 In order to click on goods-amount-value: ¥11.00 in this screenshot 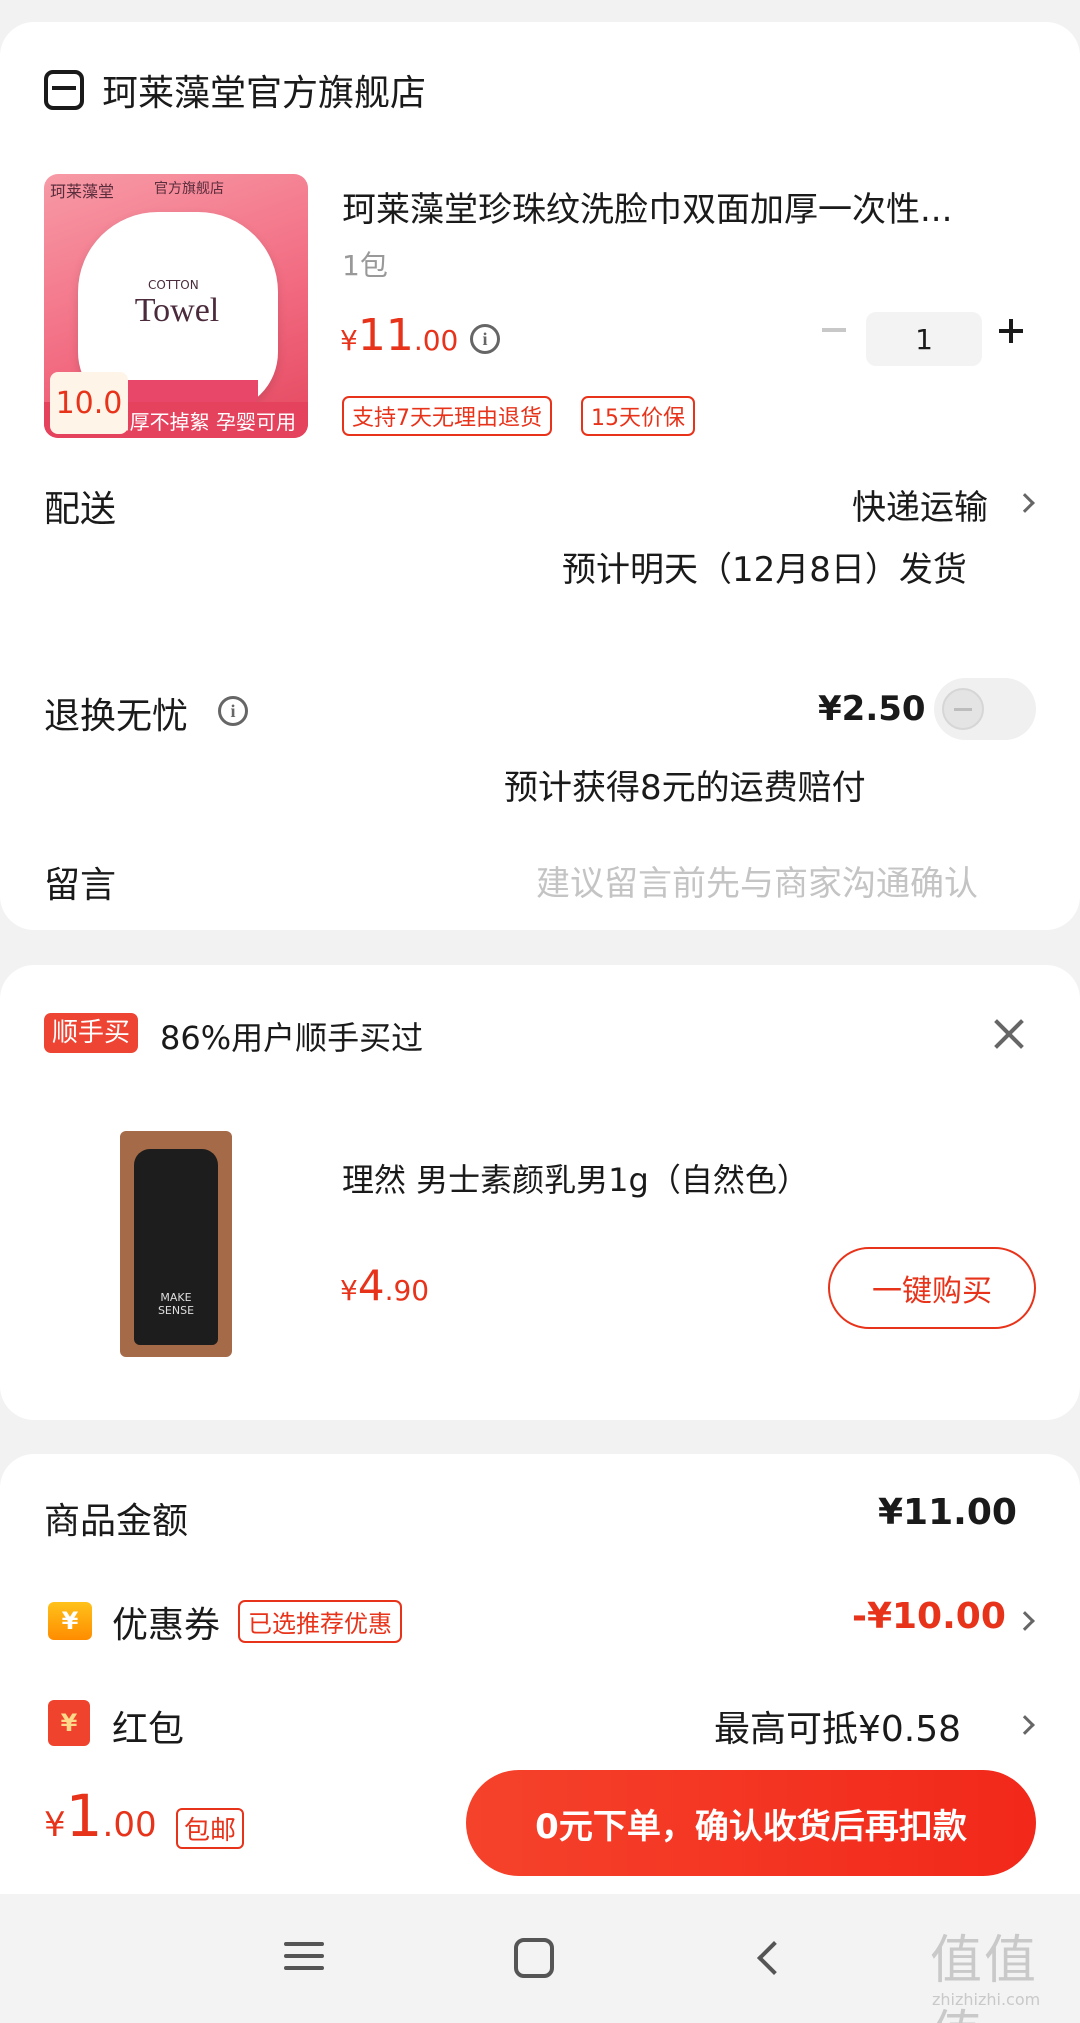, I will do `click(947, 1512)`.